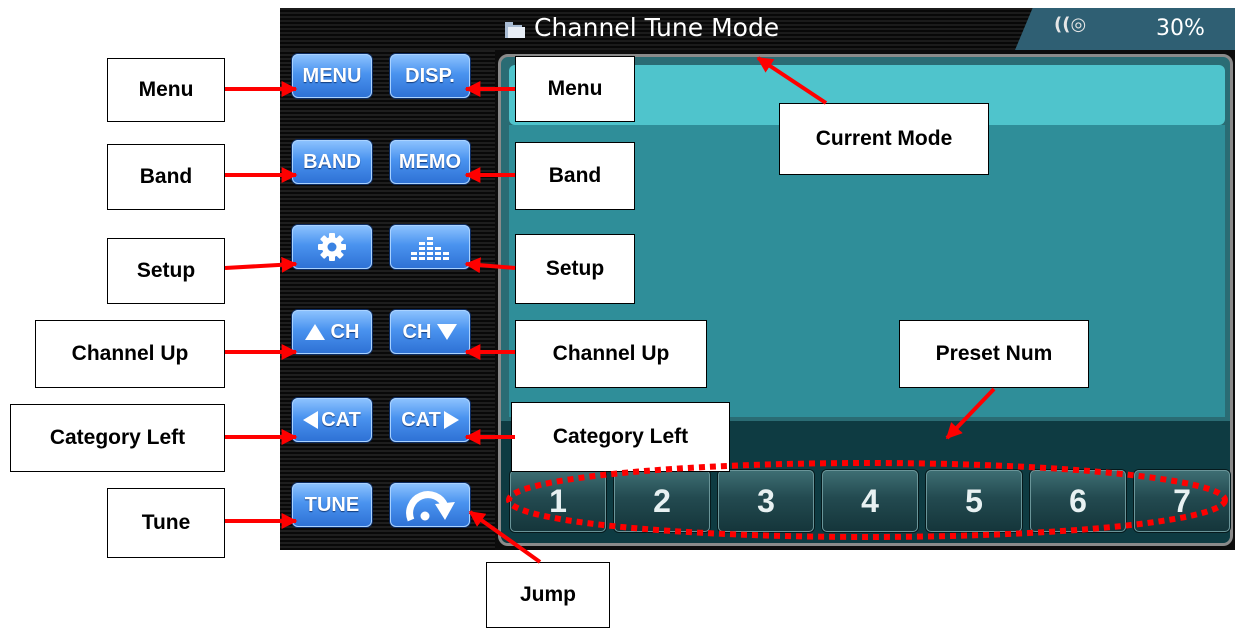  I want to click on arrow-setup-right, so click(490, 265).